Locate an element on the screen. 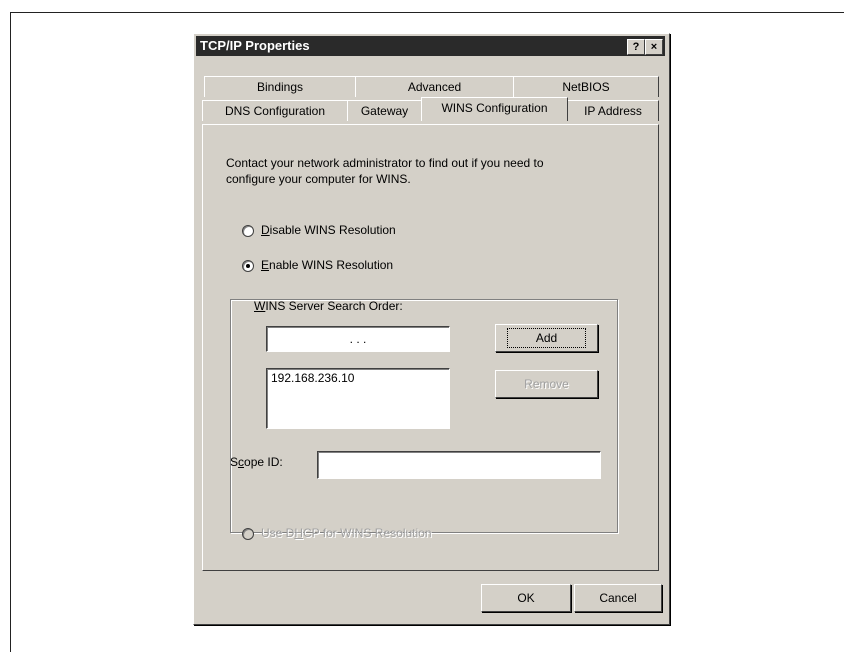  tab-ip-address: IP Address is located at coordinates (613, 110).